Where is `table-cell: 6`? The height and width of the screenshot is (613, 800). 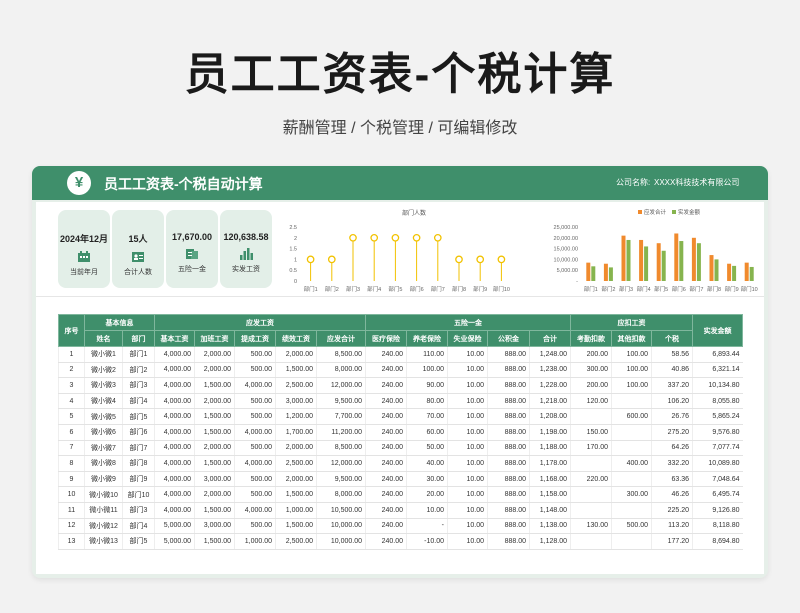 table-cell: 6 is located at coordinates (71, 432).